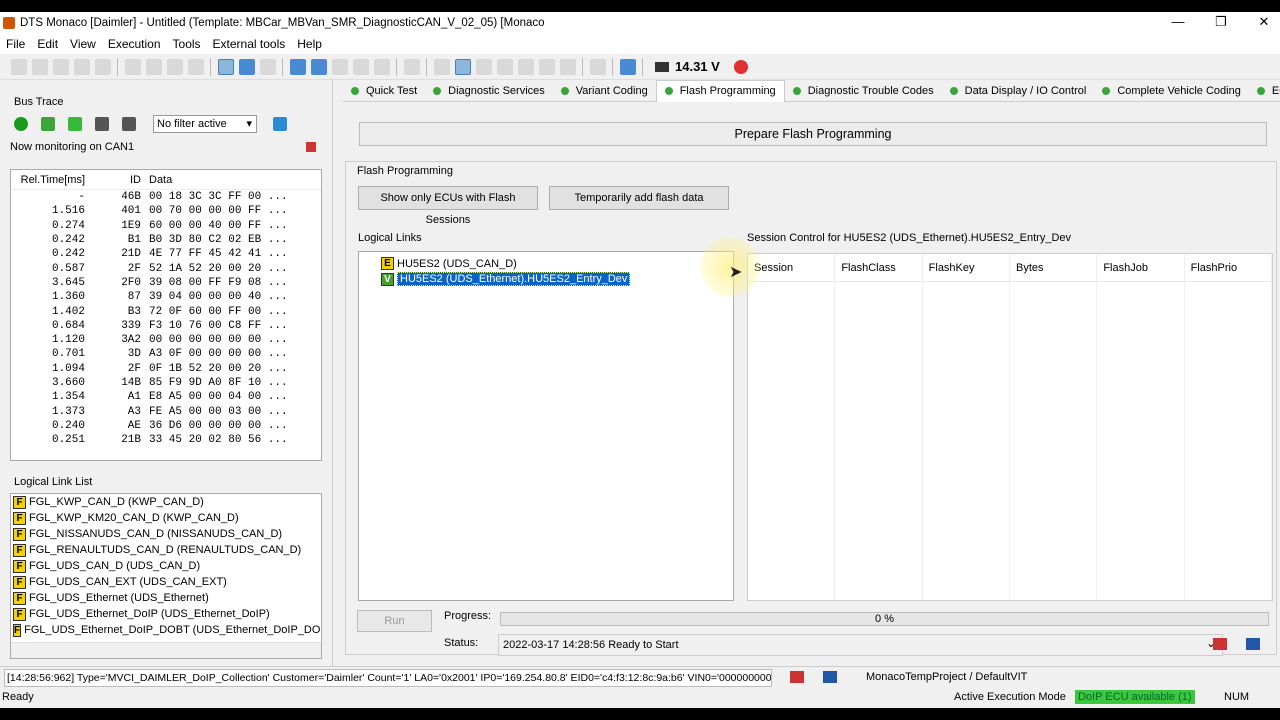  Describe the element at coordinates (166, 566) in the screenshot. I see `link-list-item: F FGL_UDS_CAN_D (UDS_CAN_D)` at that location.